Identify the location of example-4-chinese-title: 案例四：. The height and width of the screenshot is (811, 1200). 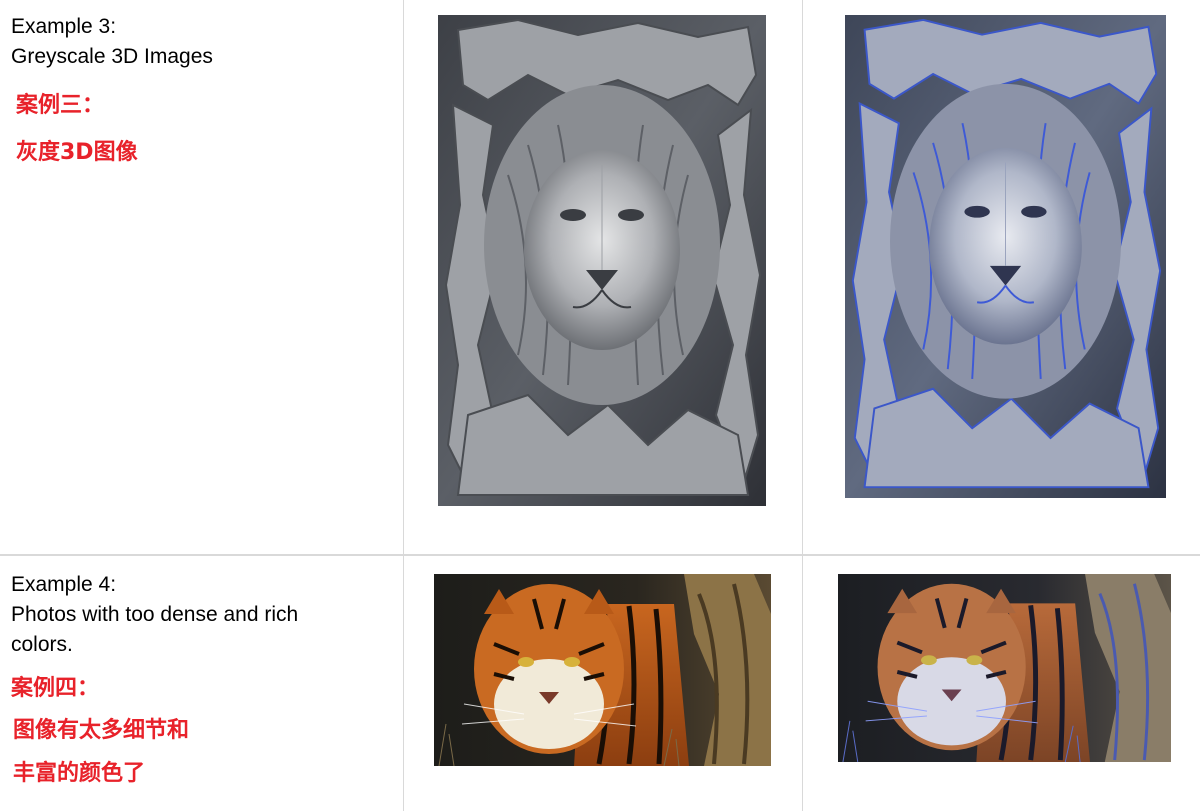
(55, 688).